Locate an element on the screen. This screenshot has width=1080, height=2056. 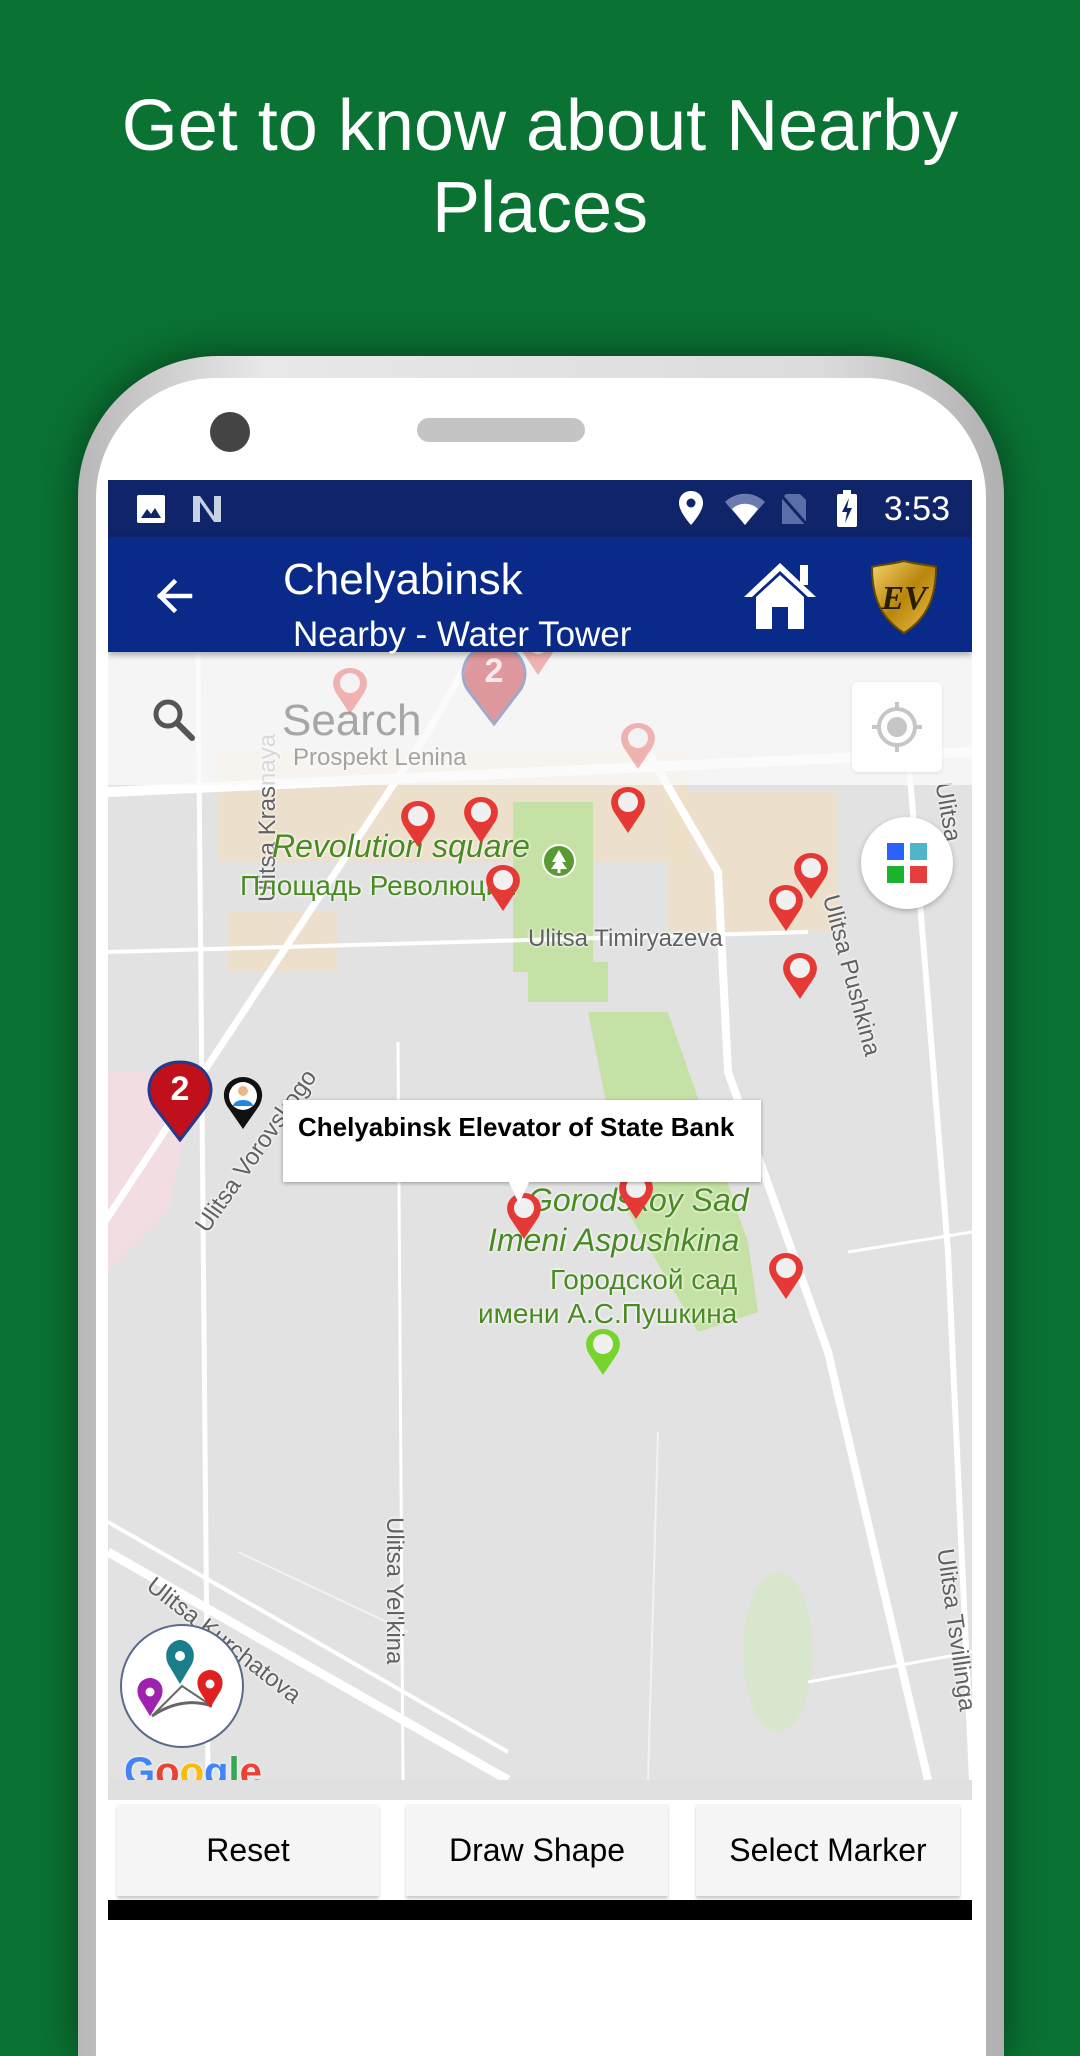
google-letter: e is located at coordinates (250, 1765).